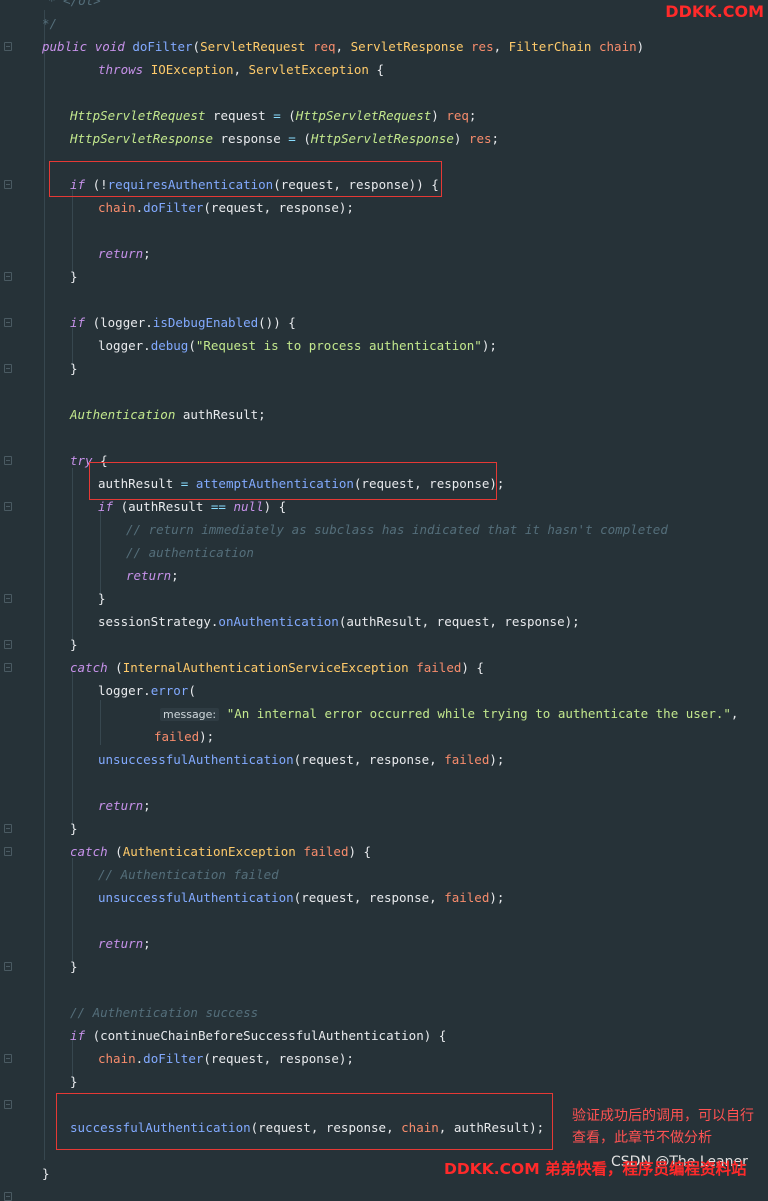  I want to click on code-line: chain.doFilter(request, response);, so click(226, 207).